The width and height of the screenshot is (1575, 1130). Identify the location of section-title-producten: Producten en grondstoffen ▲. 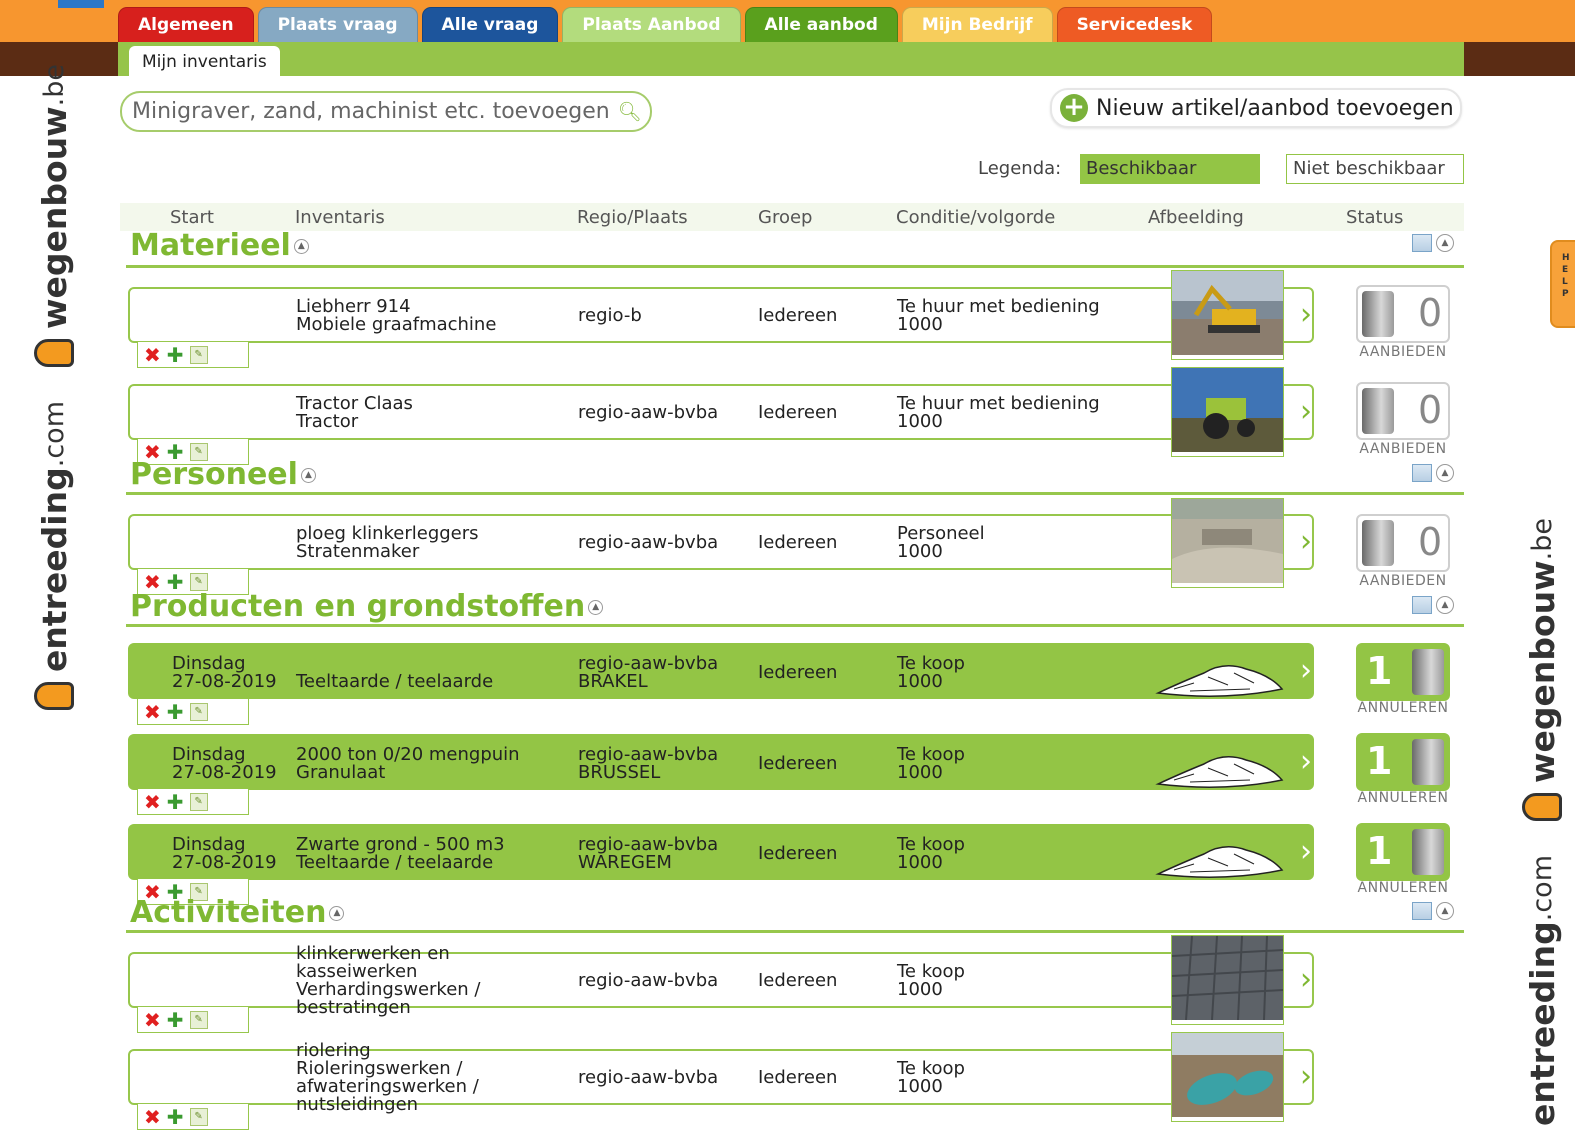
(367, 606).